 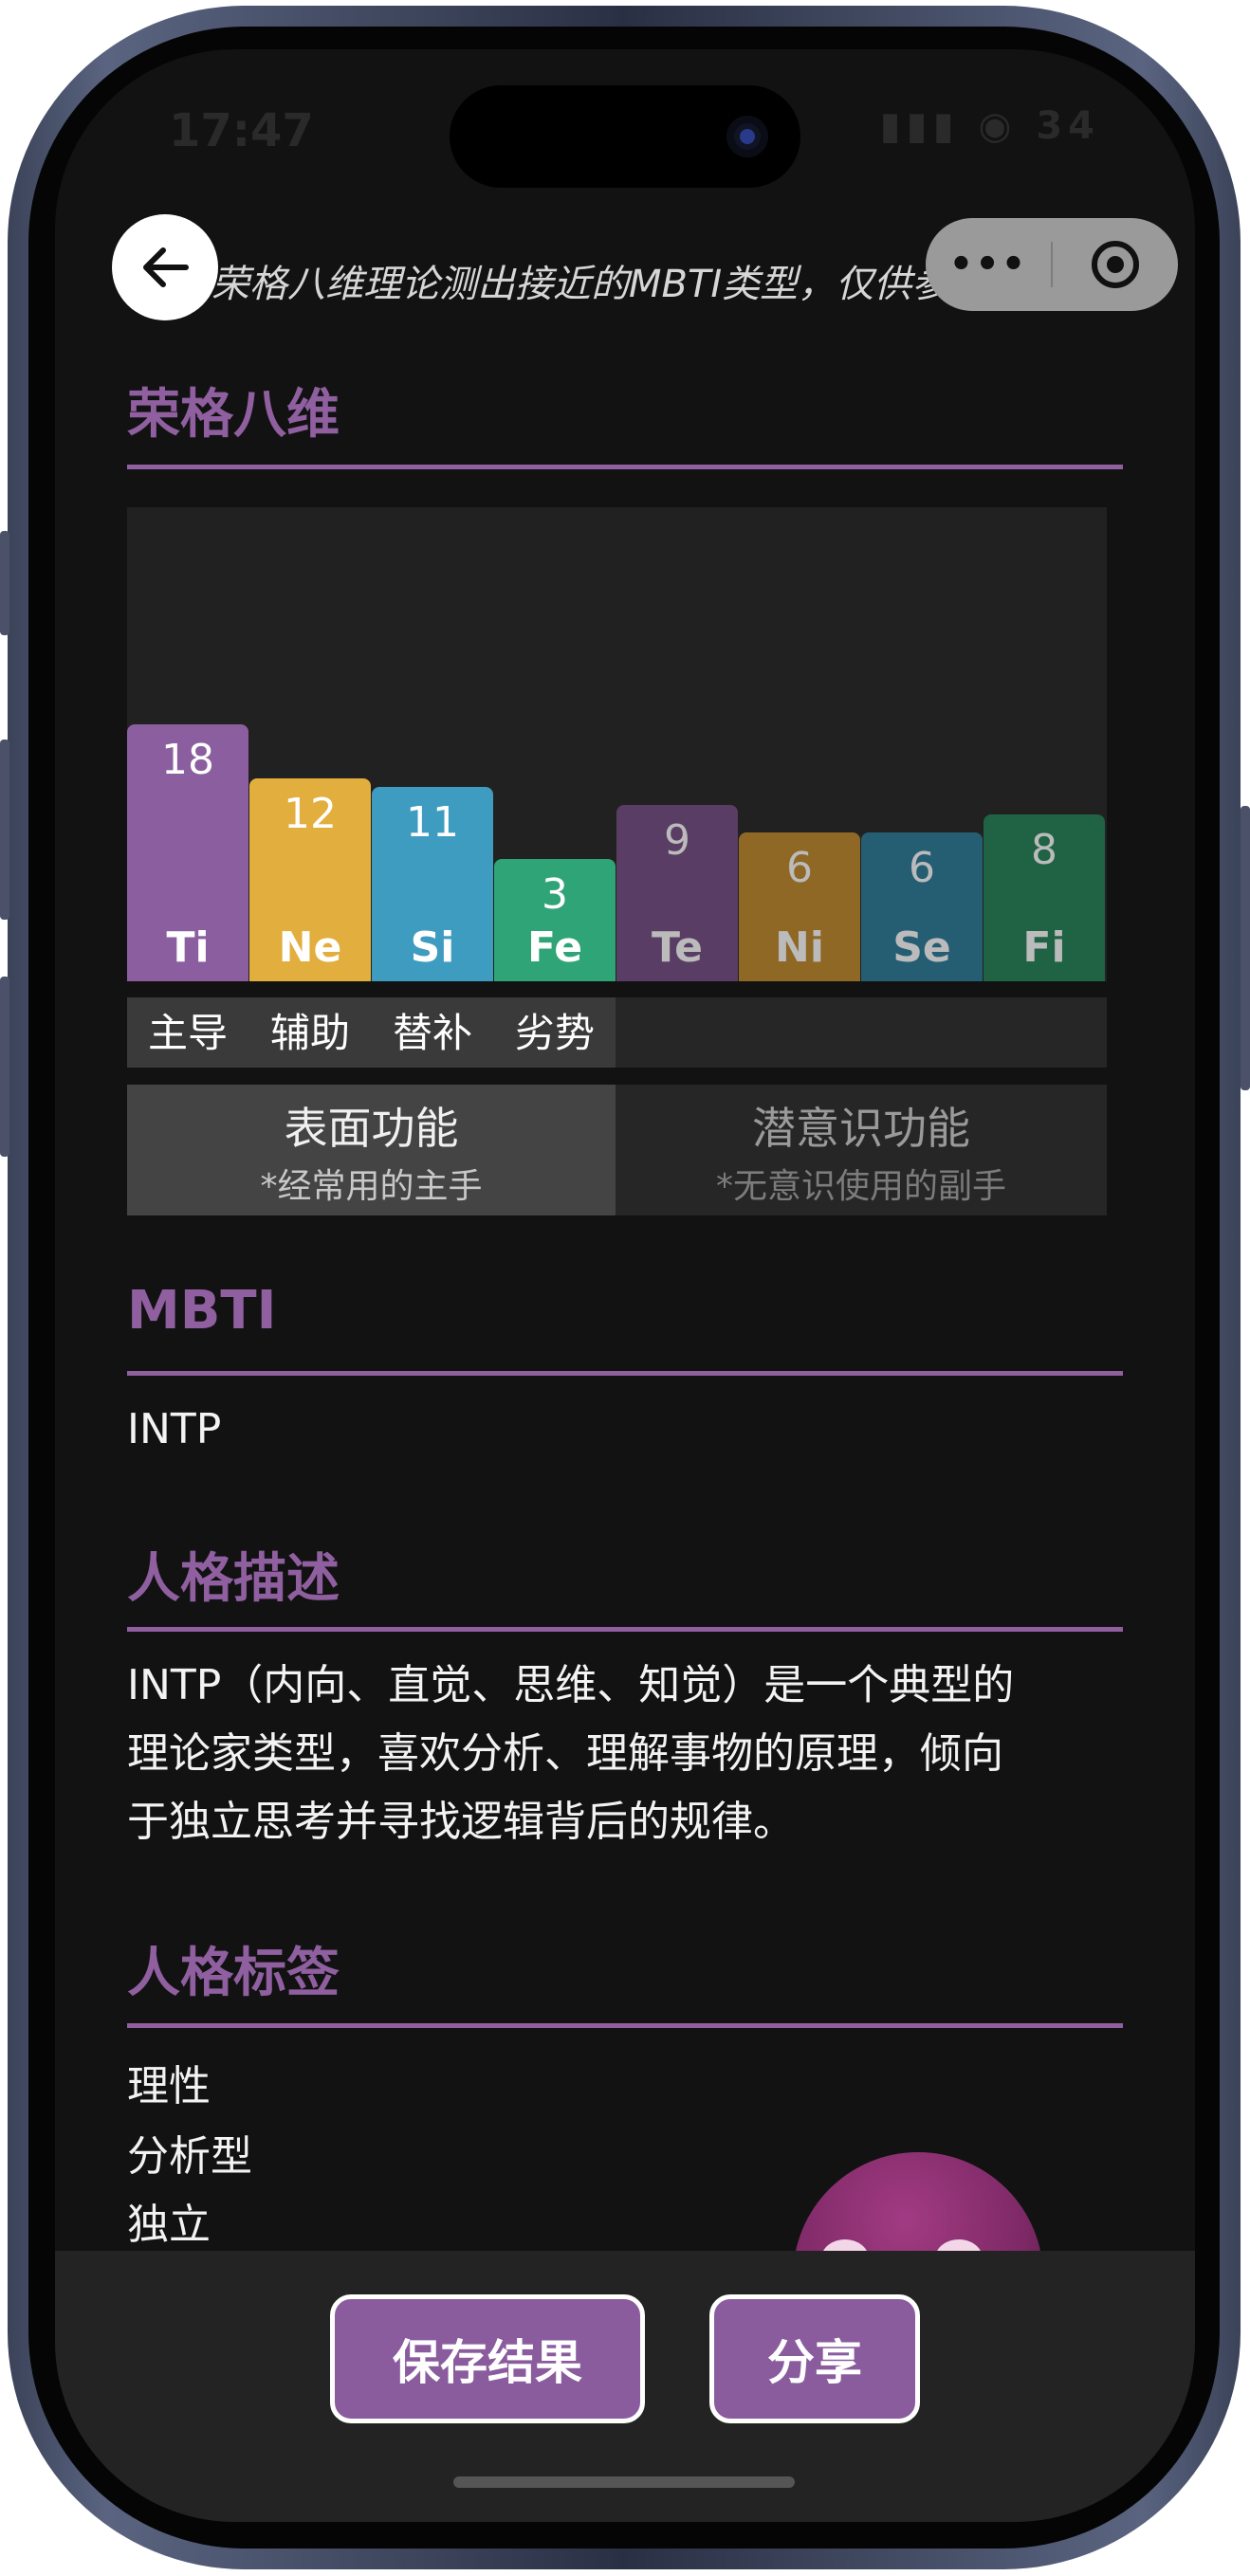 I want to click on more-button: •••, so click(x=988, y=264).